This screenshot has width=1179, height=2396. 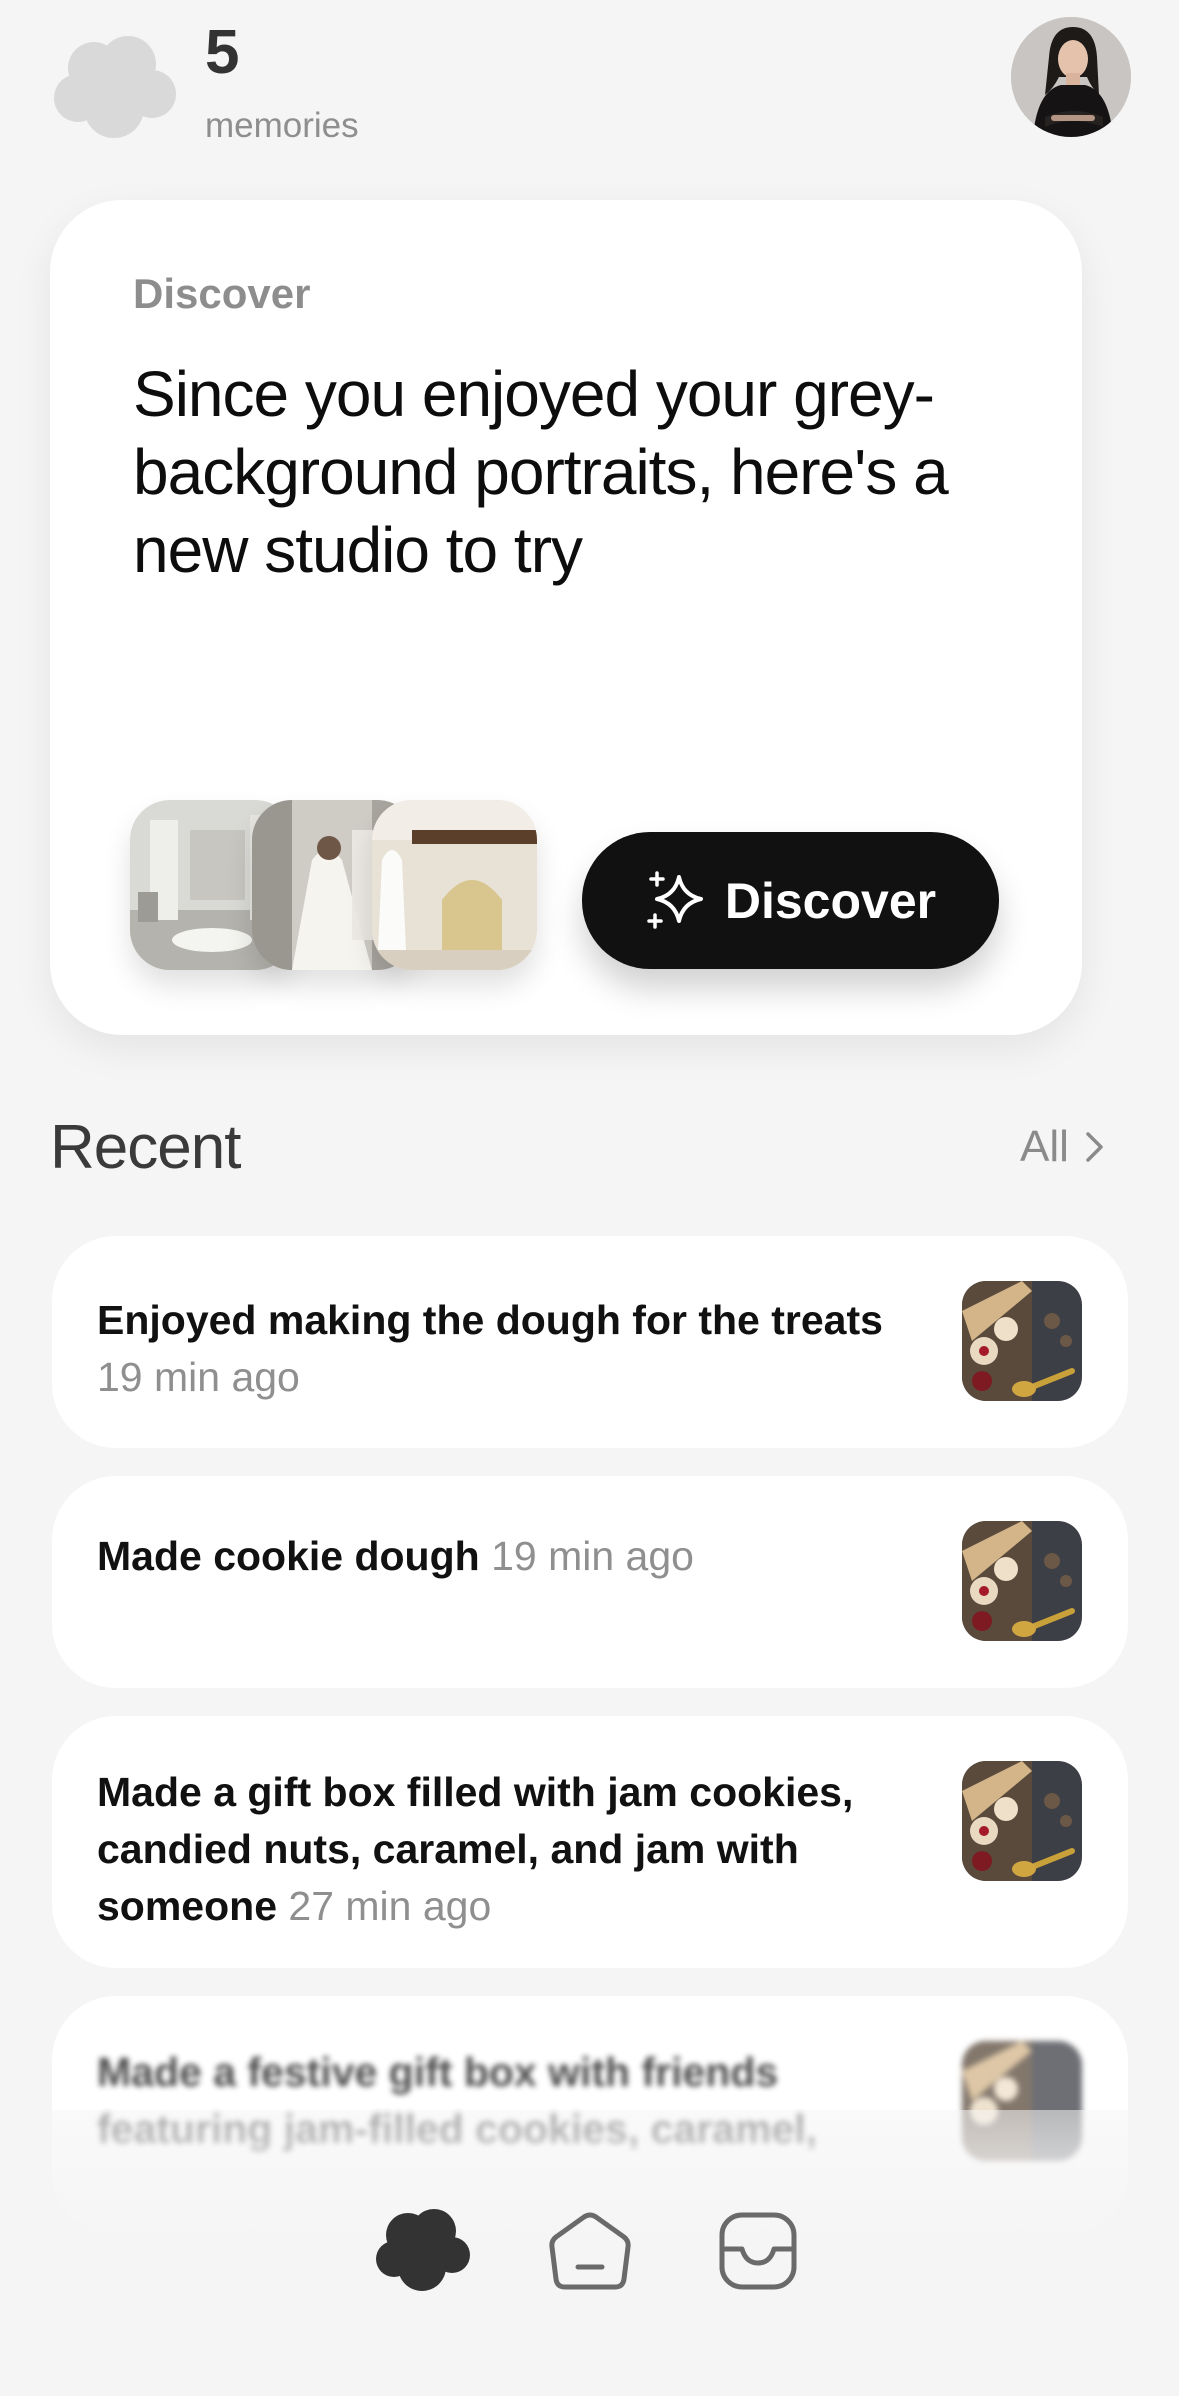 I want to click on memory-count: 5, so click(x=222, y=52).